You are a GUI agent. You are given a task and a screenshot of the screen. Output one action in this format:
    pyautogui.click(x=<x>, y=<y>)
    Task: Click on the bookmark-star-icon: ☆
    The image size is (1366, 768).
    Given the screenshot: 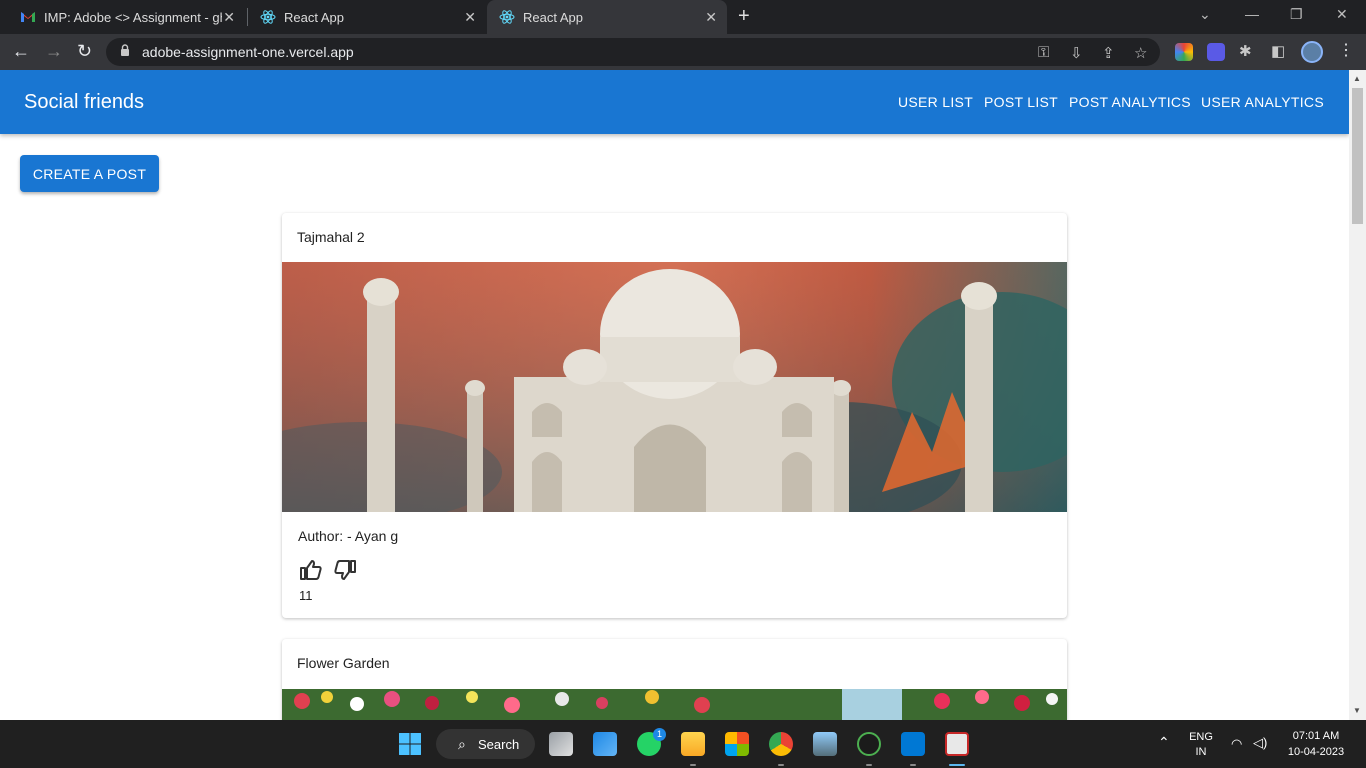 What is the action you would take?
    pyautogui.click(x=1140, y=53)
    